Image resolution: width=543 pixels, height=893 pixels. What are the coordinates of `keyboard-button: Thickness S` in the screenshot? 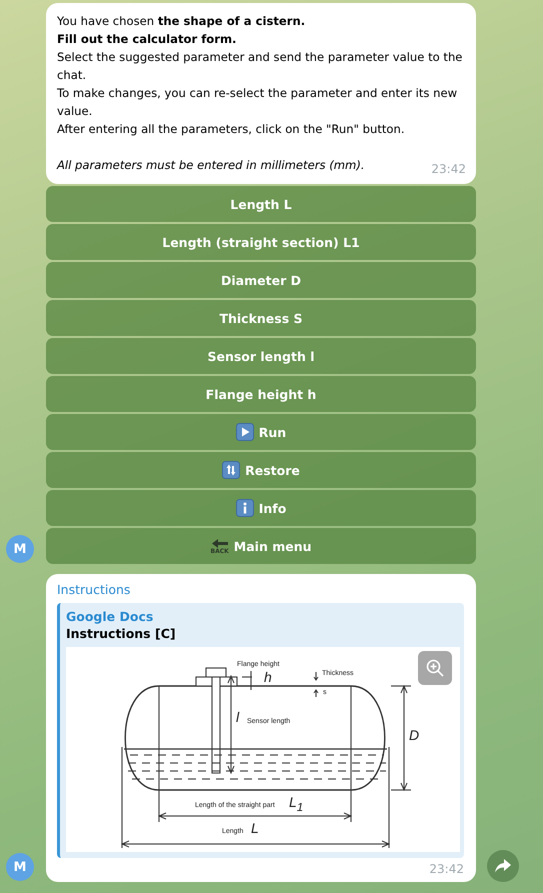 It's located at (261, 318).